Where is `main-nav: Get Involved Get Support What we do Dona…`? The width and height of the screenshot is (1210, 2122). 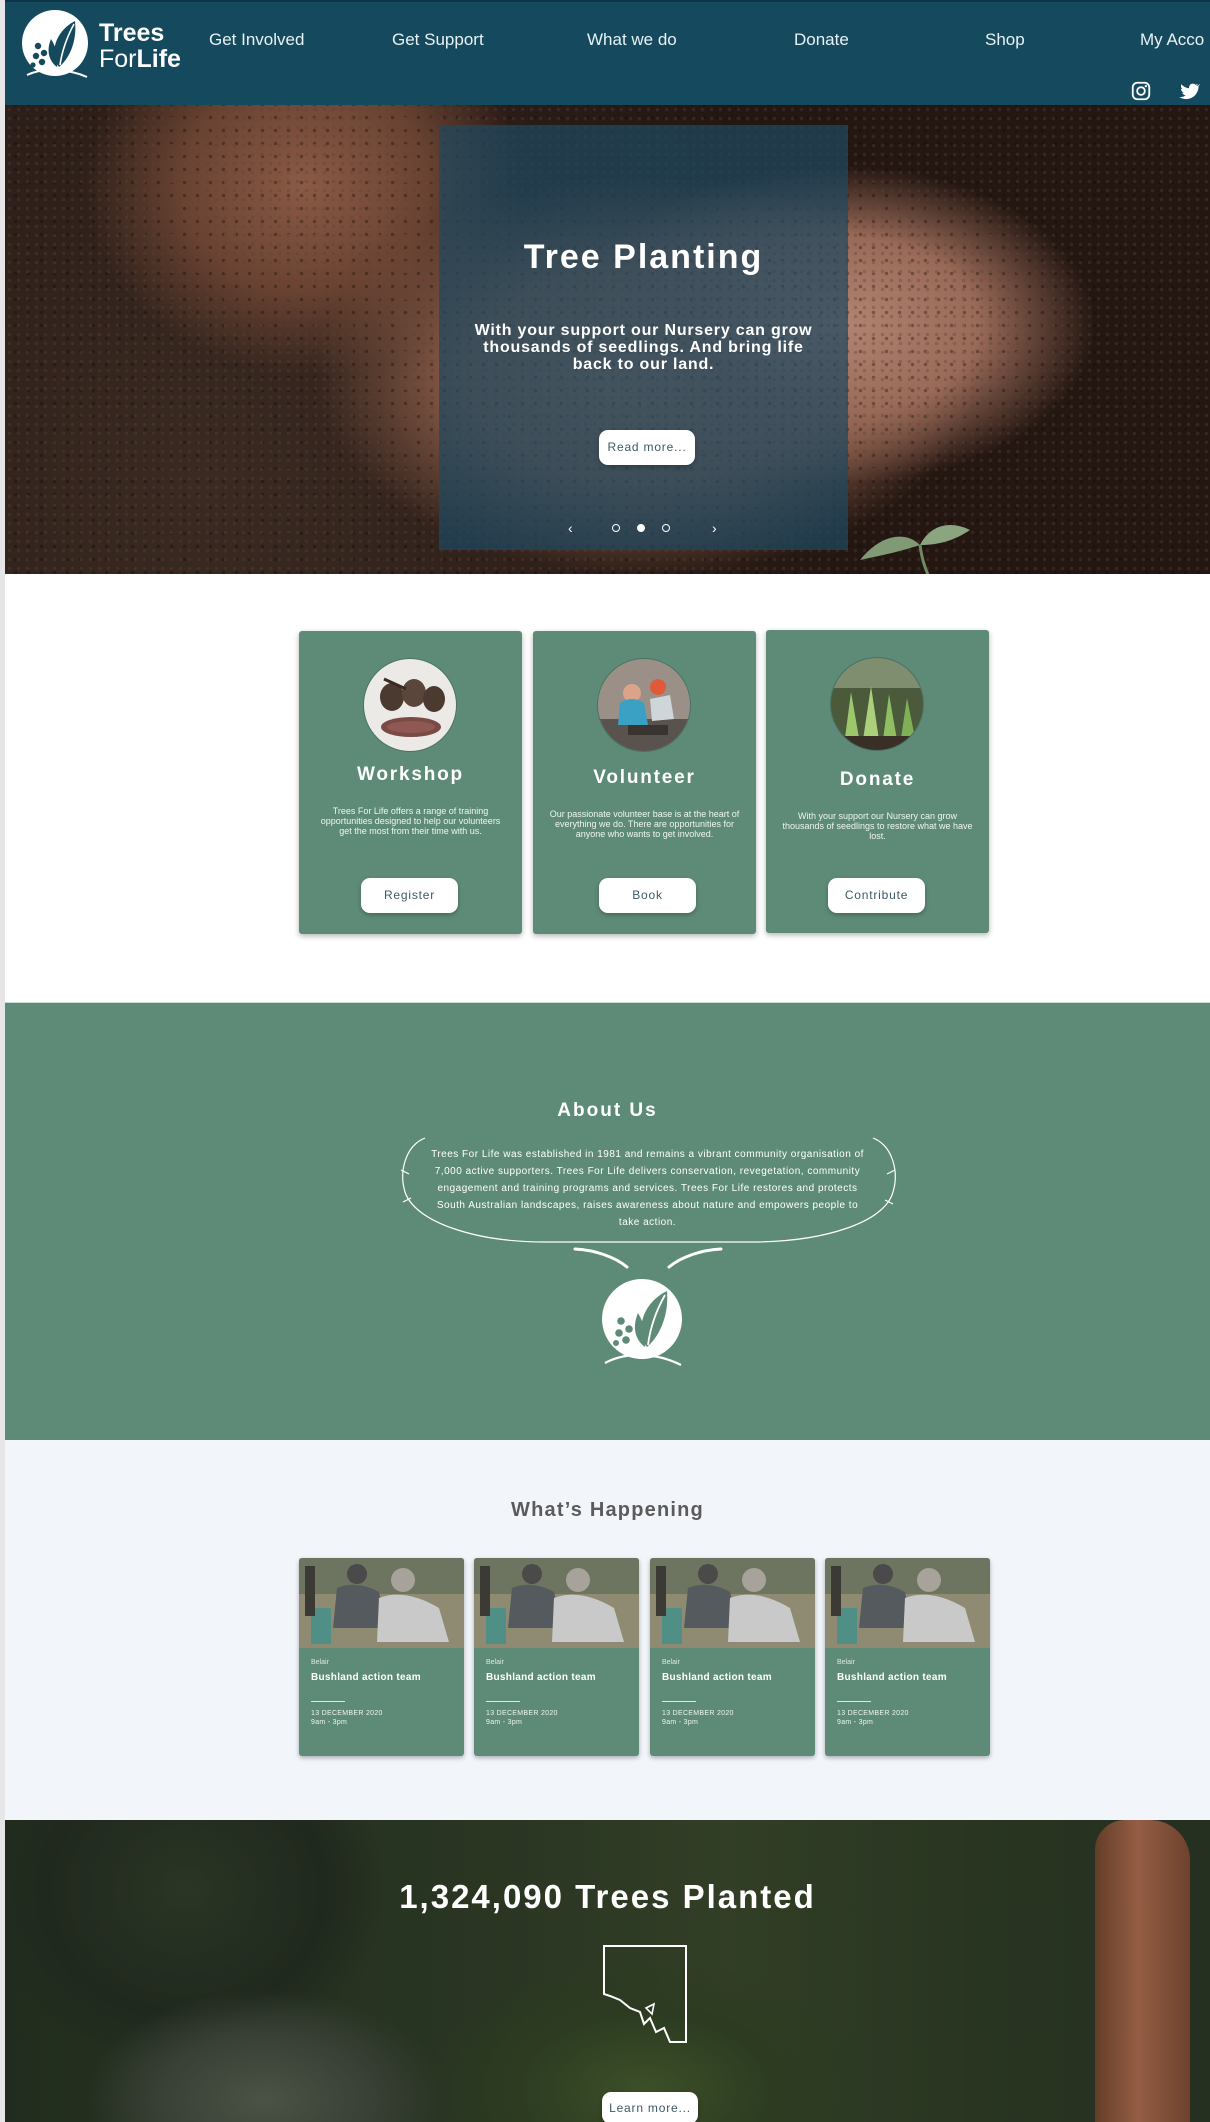
main-nav: Get Involved Get Support What we do Dona… is located at coordinates (607, 42).